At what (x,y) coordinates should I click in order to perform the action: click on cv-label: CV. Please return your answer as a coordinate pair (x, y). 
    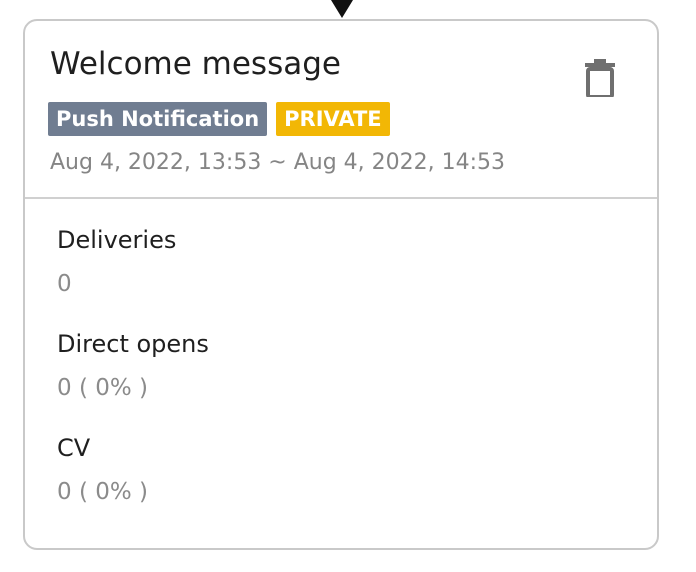
    Looking at the image, I should click on (74, 448).